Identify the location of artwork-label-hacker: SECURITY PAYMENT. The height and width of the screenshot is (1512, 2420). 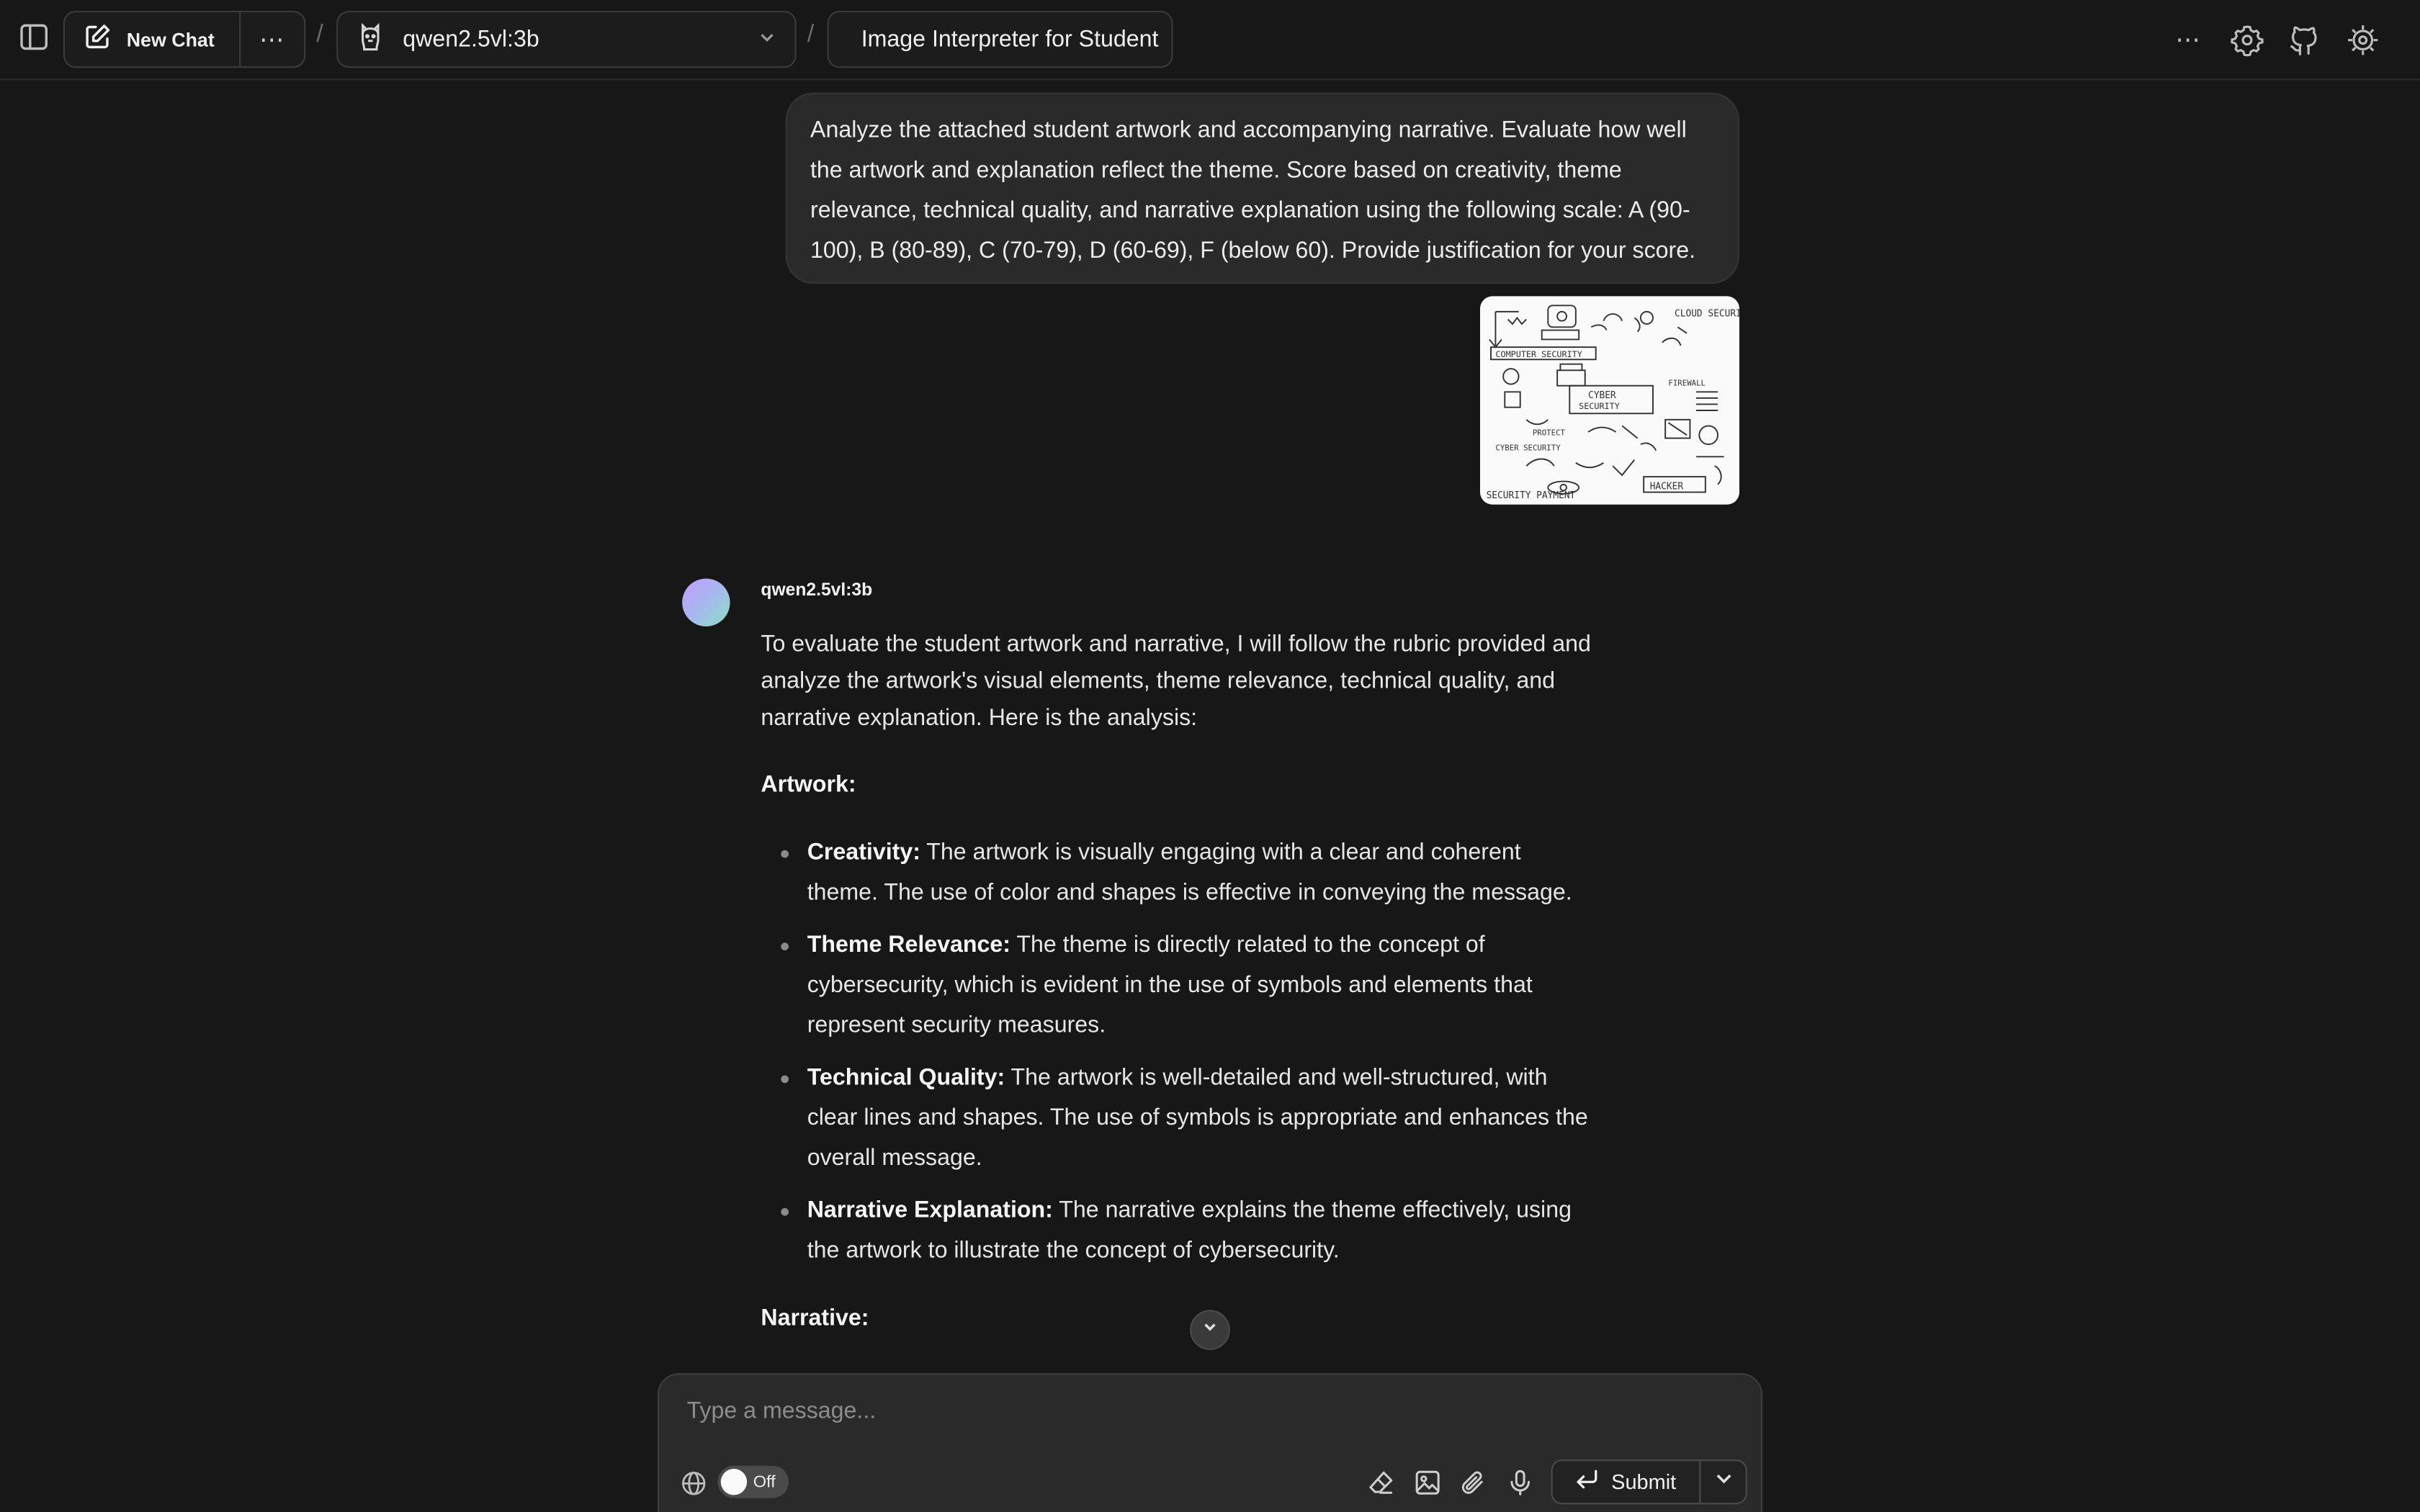
(1531, 495).